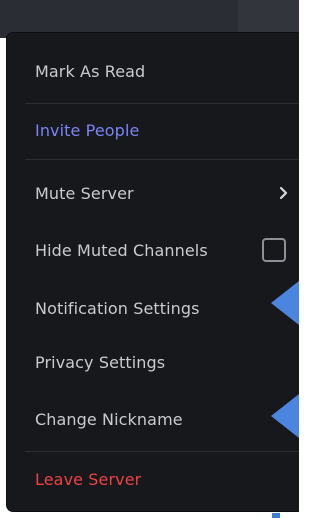  What do you see at coordinates (90, 71) in the screenshot?
I see `menu-item-label: Mark As Read` at bounding box center [90, 71].